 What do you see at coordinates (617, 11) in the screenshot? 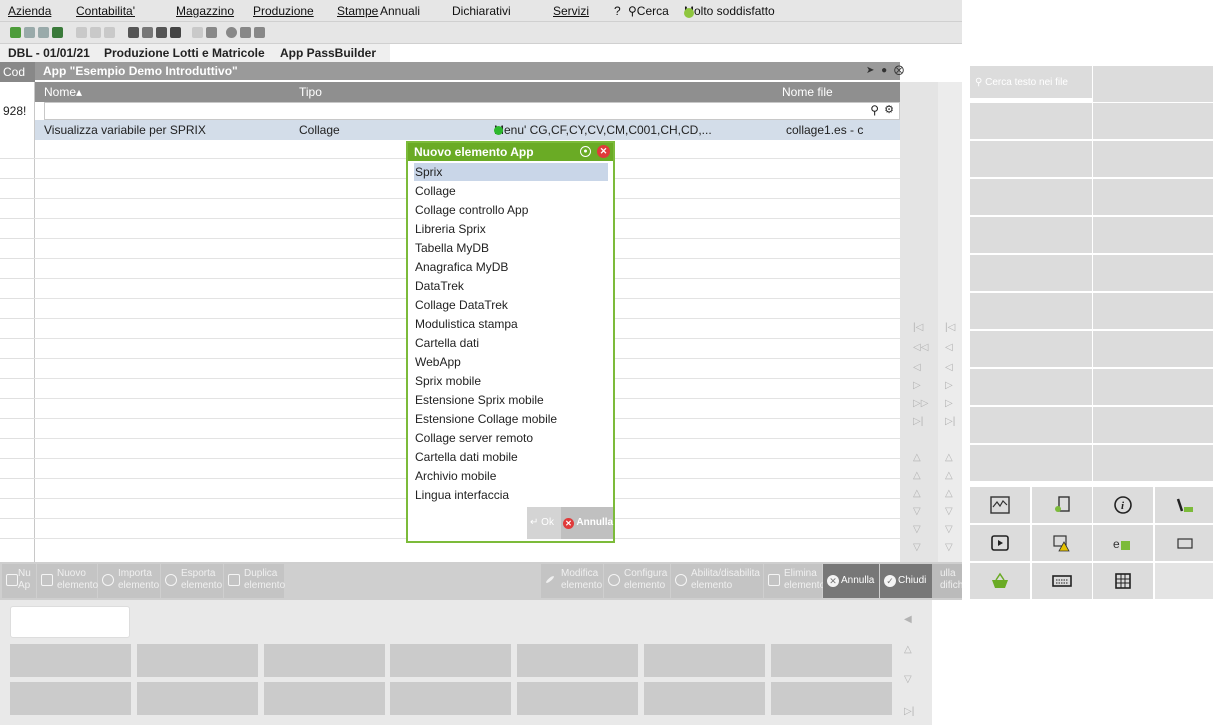
I see `menu-help: ?` at bounding box center [617, 11].